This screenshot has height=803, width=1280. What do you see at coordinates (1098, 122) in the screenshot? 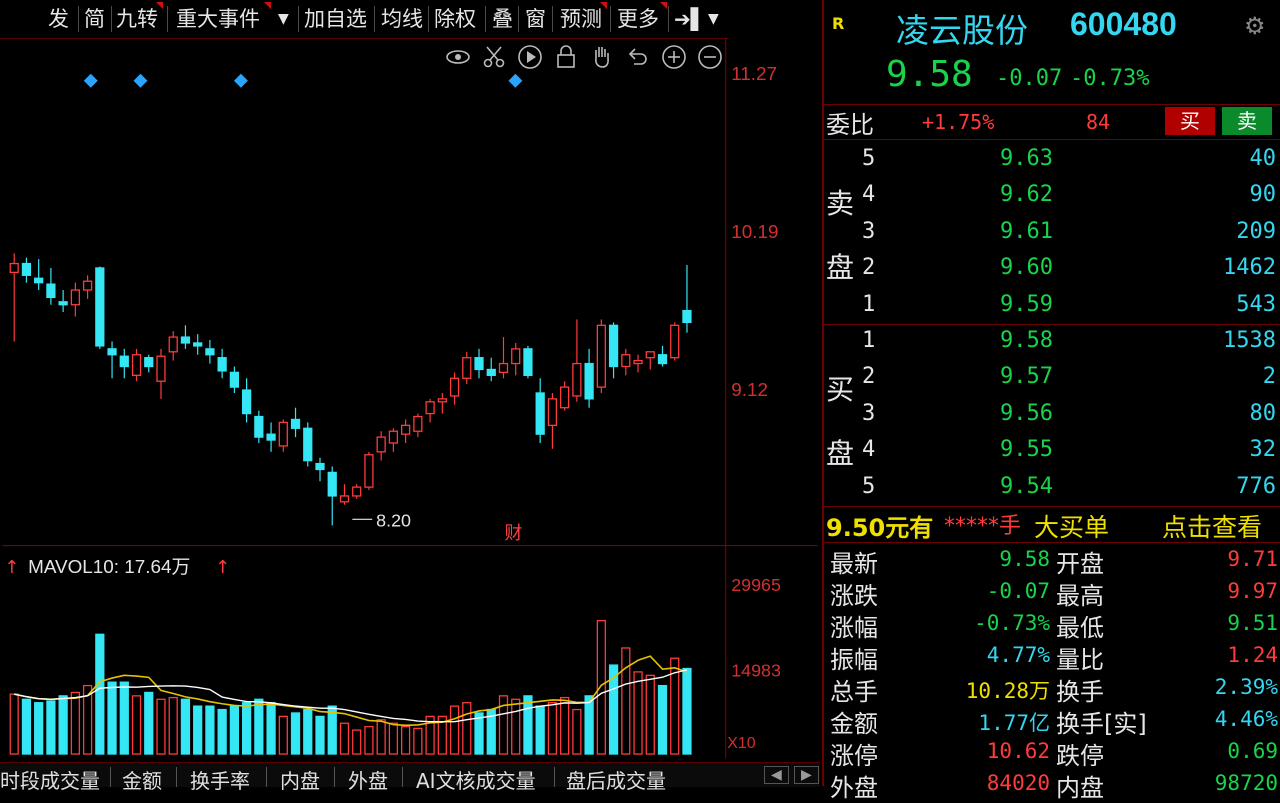
I see `order-diff-value: 84` at bounding box center [1098, 122].